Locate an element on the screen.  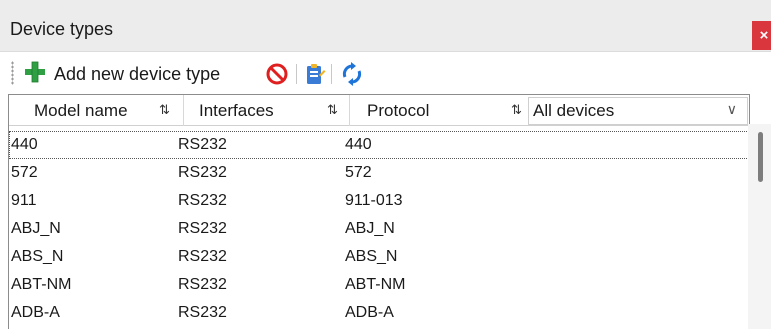
table-row: ABT-NM RS232 ABT-NM is located at coordinates (379, 285).